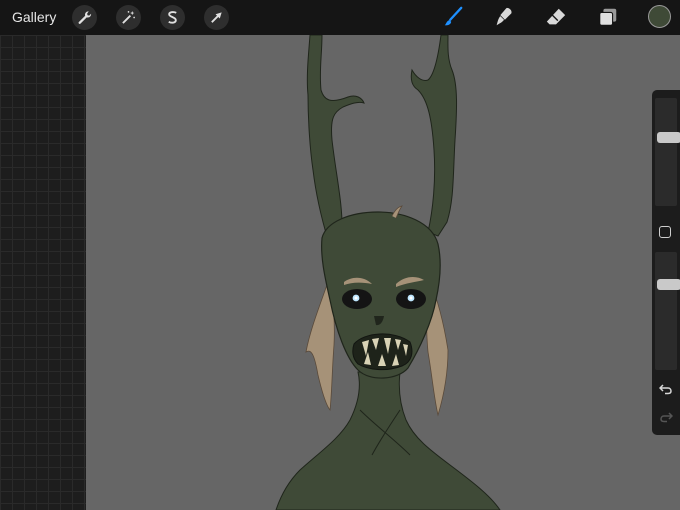 This screenshot has width=680, height=510. What do you see at coordinates (43, 272) in the screenshot?
I see `reference-grid-area` at bounding box center [43, 272].